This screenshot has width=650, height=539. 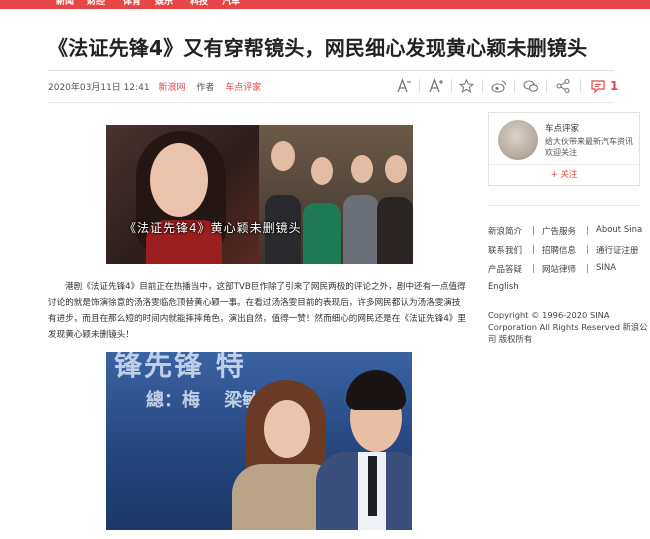 What do you see at coordinates (559, 250) in the screenshot?
I see `link-jobs: 招聘信息` at bounding box center [559, 250].